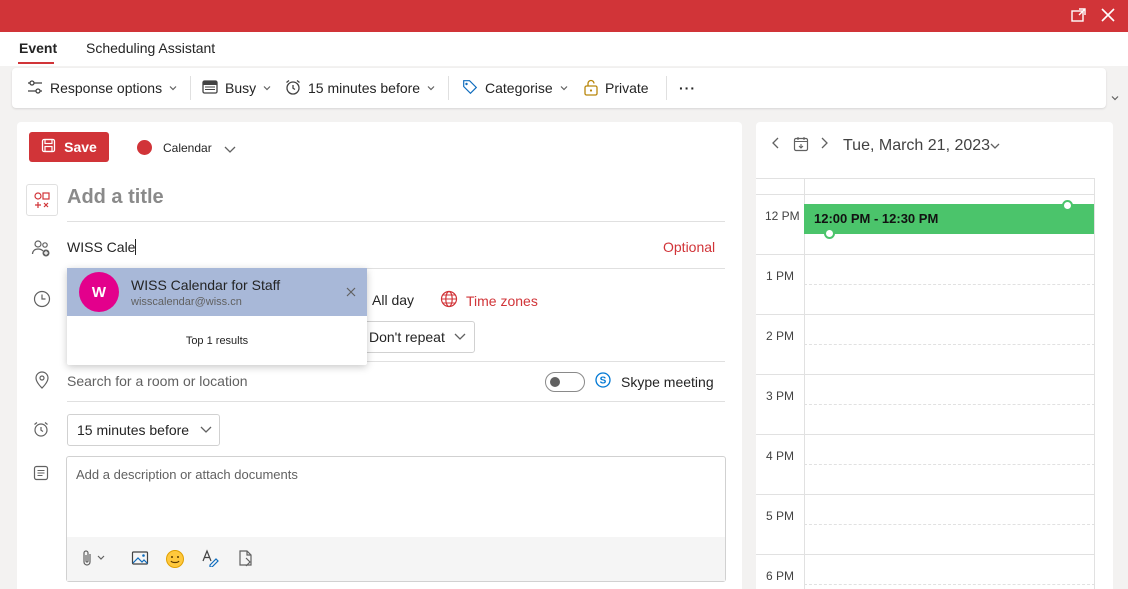 The height and width of the screenshot is (589, 1128). What do you see at coordinates (42, 301) in the screenshot?
I see `clock-icon` at bounding box center [42, 301].